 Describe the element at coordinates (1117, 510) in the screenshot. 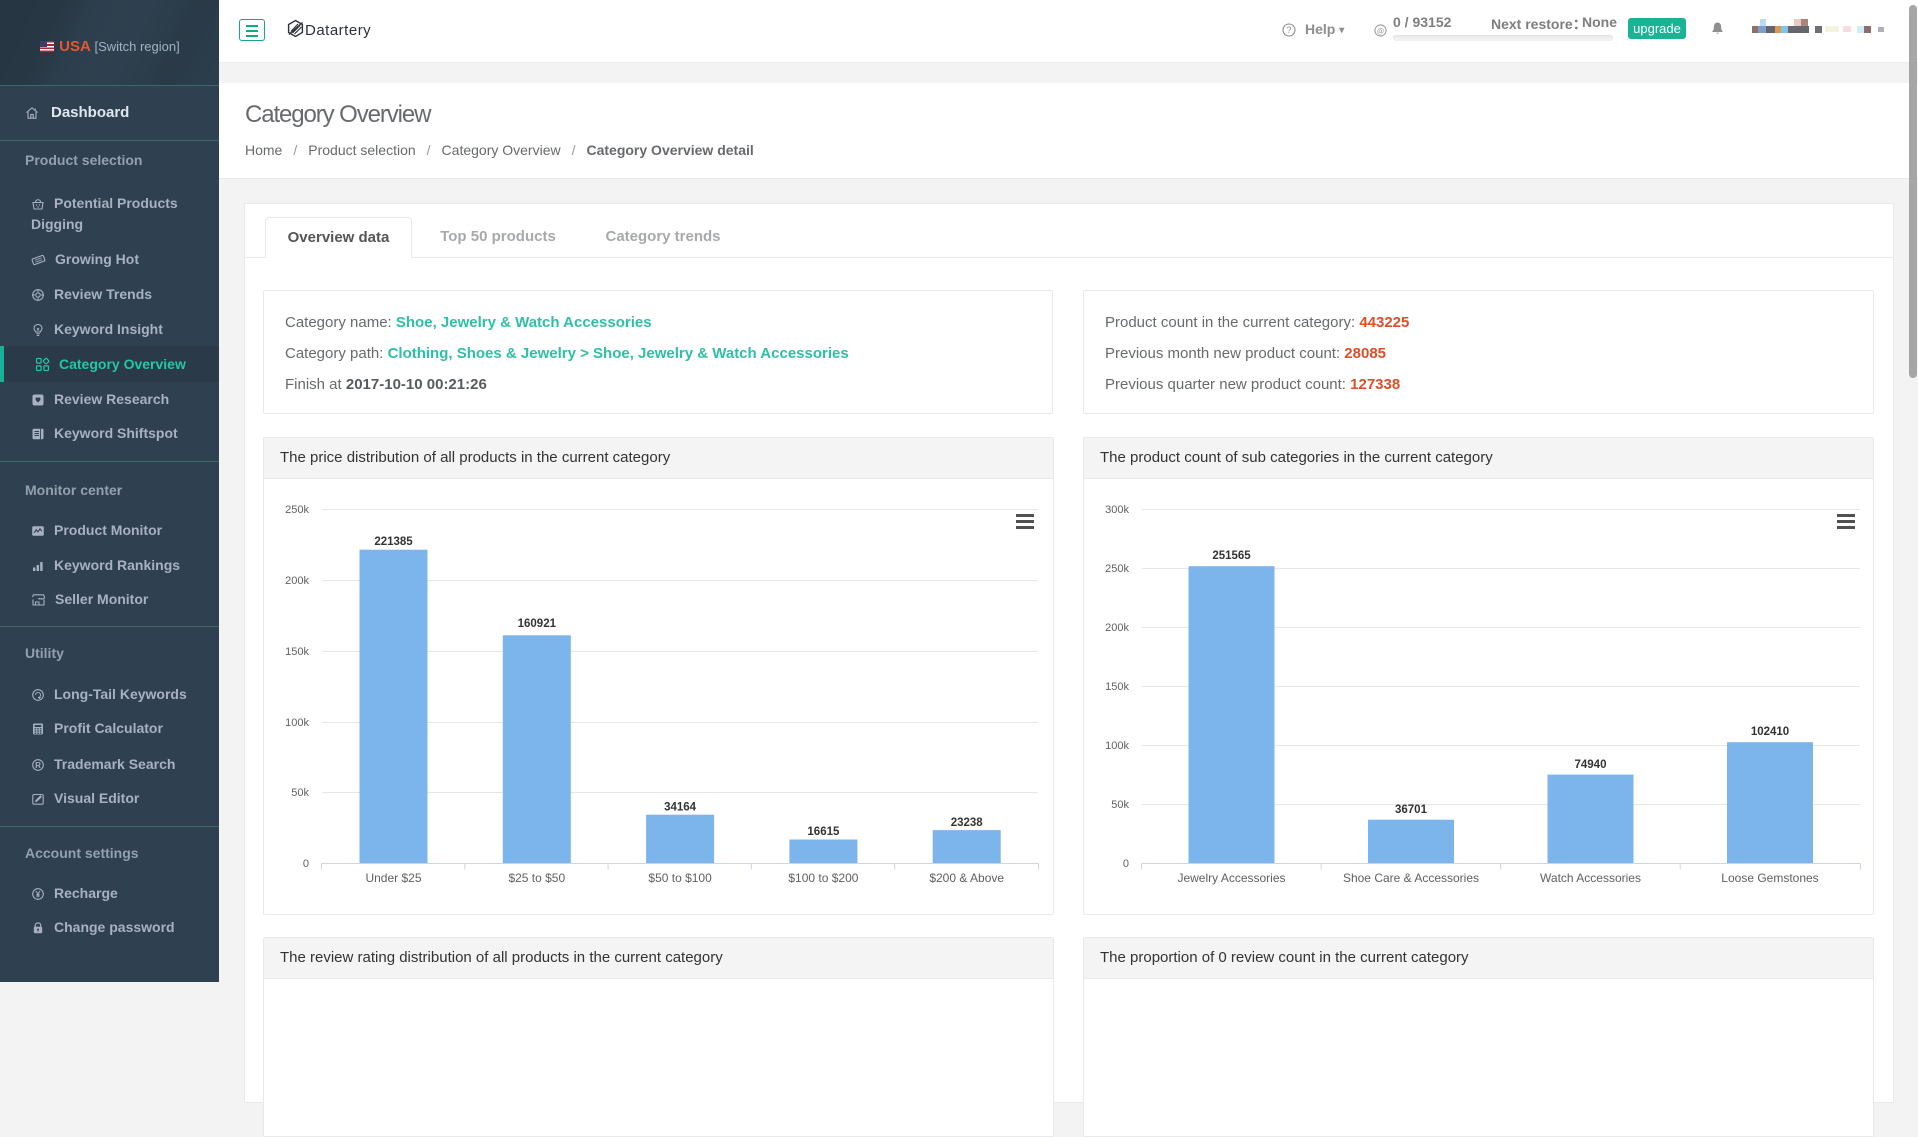

I see `svg-text: 300k` at that location.